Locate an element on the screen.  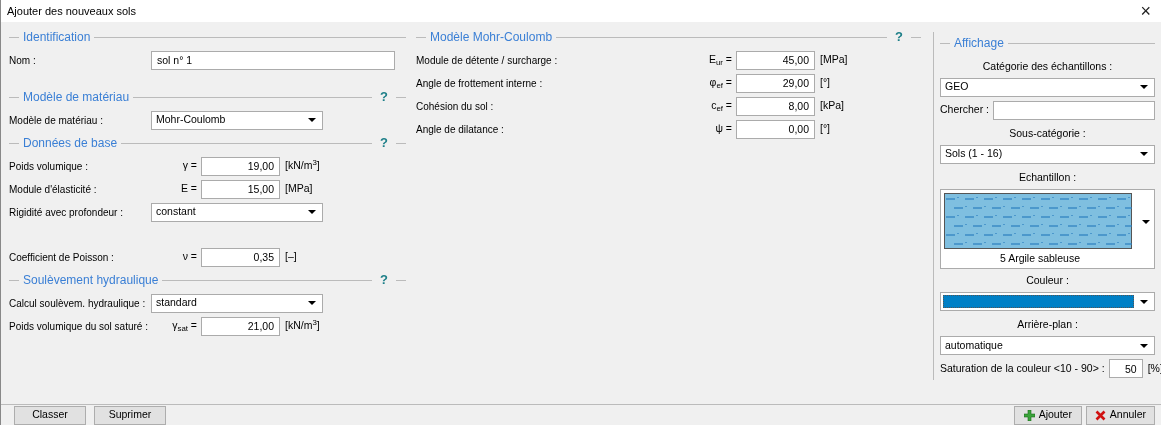
symbol-label: ψ = is located at coordinates (723, 129).